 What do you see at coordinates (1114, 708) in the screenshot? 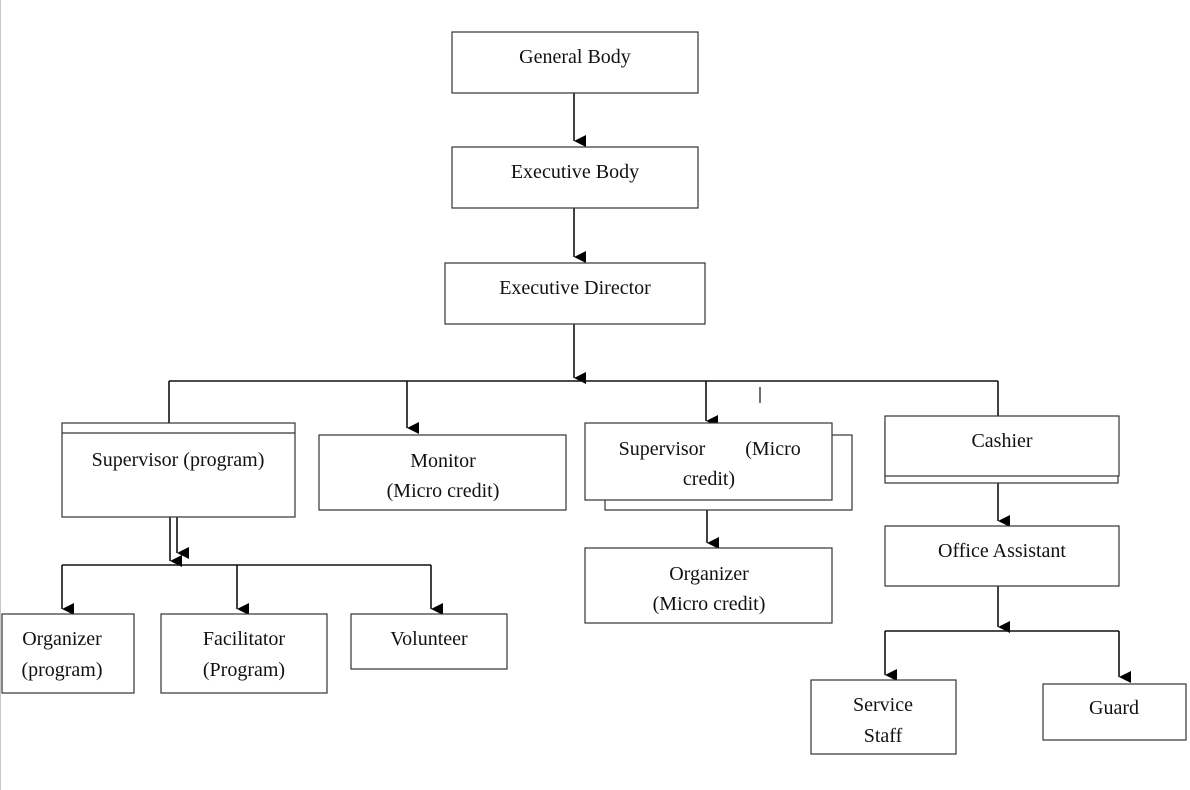
I see `node-label: Guard` at bounding box center [1114, 708].